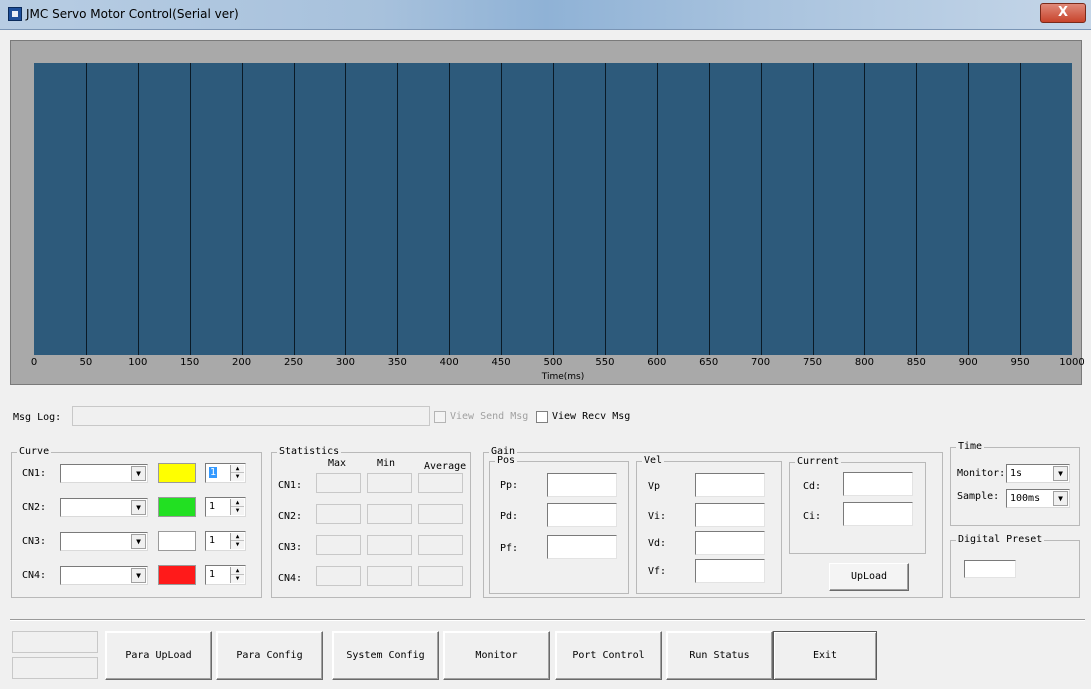 Image resolution: width=1091 pixels, height=689 pixels. Describe the element at coordinates (916, 362) in the screenshot. I see `chart-x-tick-label: 850` at that location.